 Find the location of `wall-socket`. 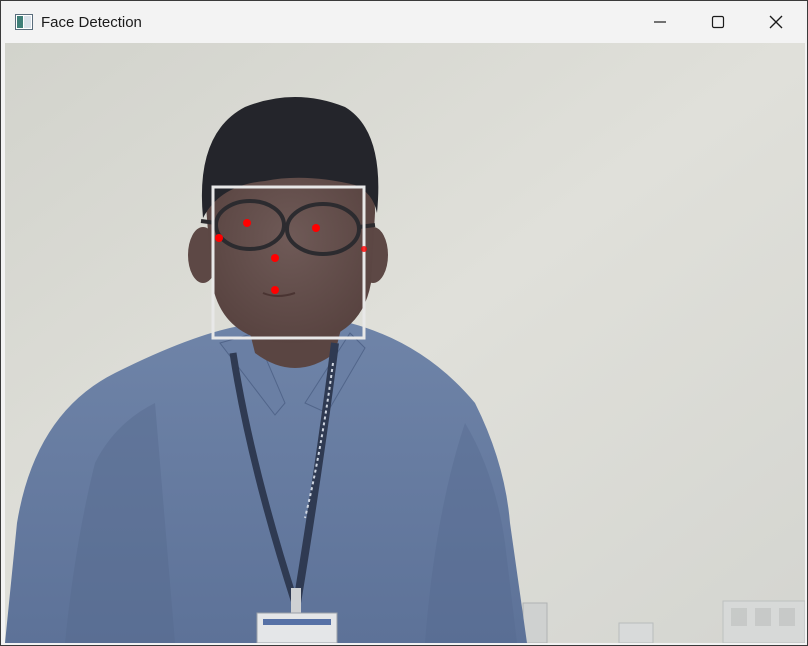

wall-socket is located at coordinates (763, 621).